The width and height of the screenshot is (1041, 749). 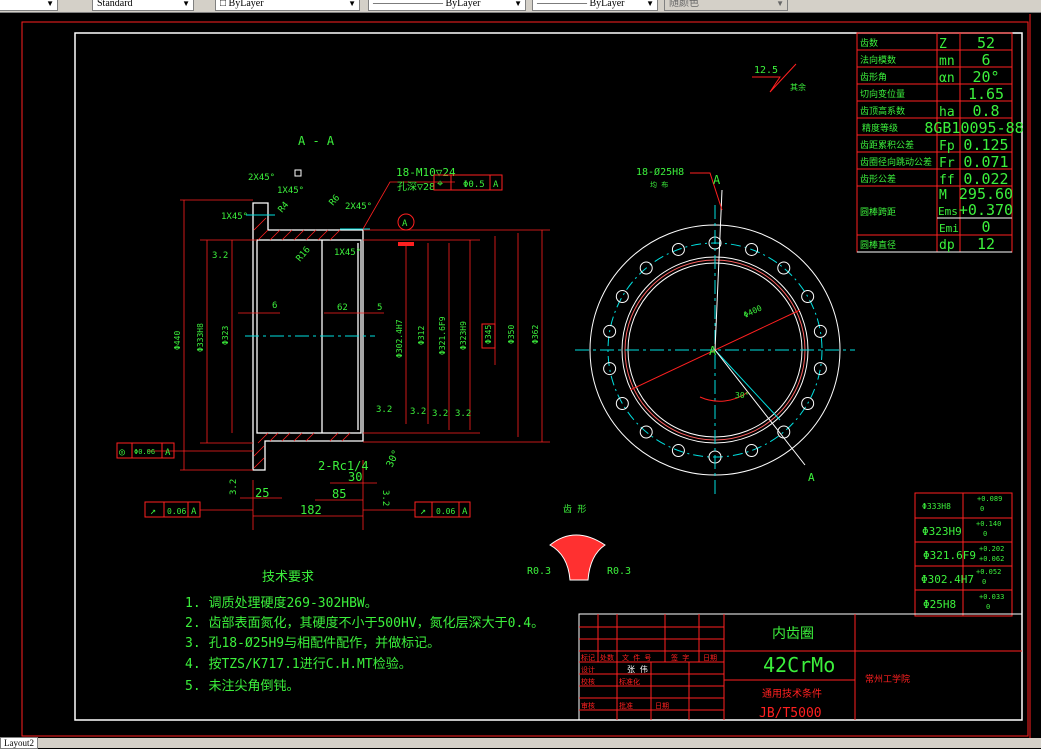 What do you see at coordinates (878, 60) in the screenshot?
I see `param-name: 法向模数` at bounding box center [878, 60].